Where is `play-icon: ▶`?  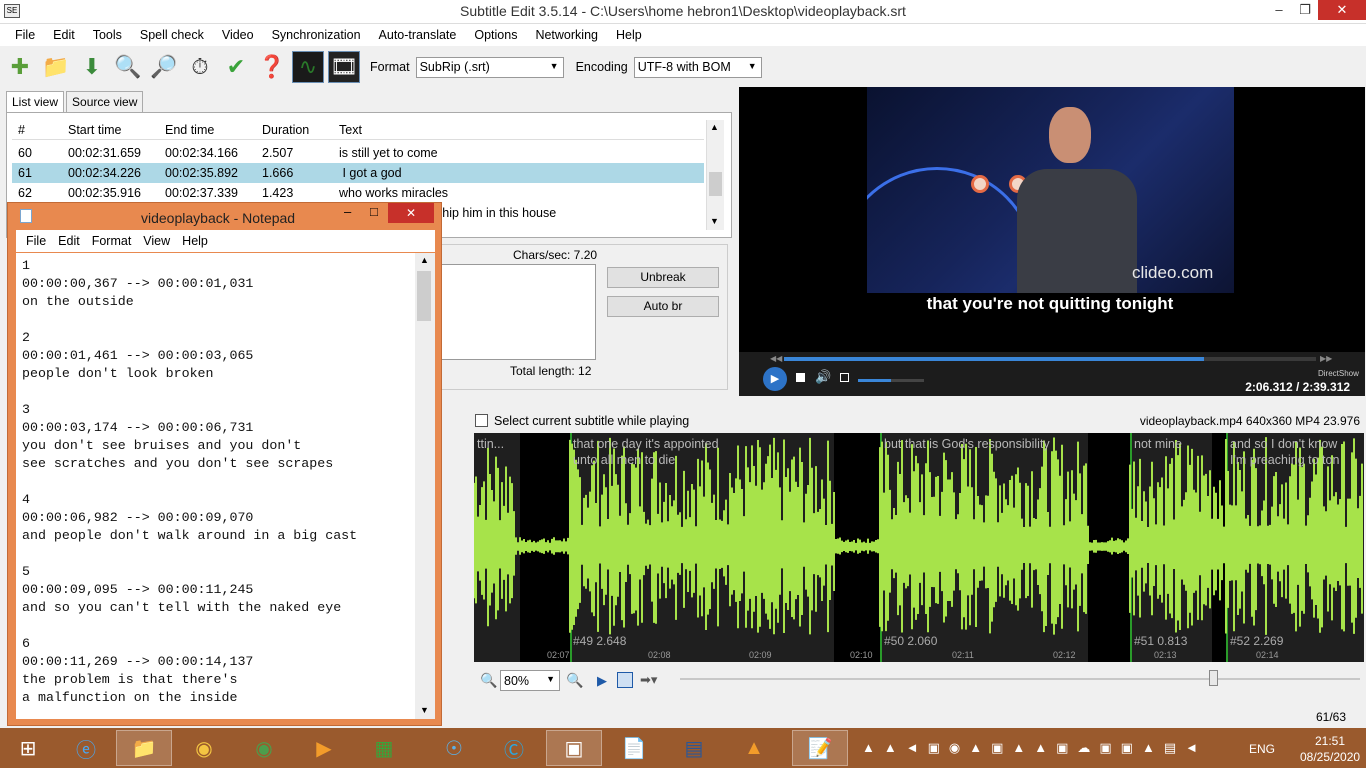
play-icon: ▶ is located at coordinates (775, 379).